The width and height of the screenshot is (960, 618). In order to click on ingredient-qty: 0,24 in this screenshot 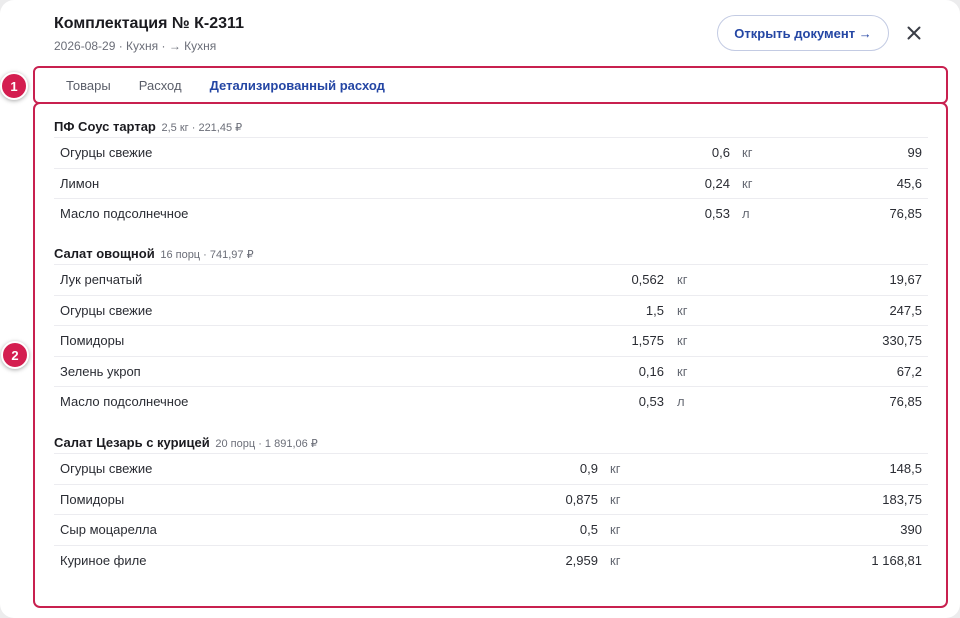, I will do `click(717, 183)`.